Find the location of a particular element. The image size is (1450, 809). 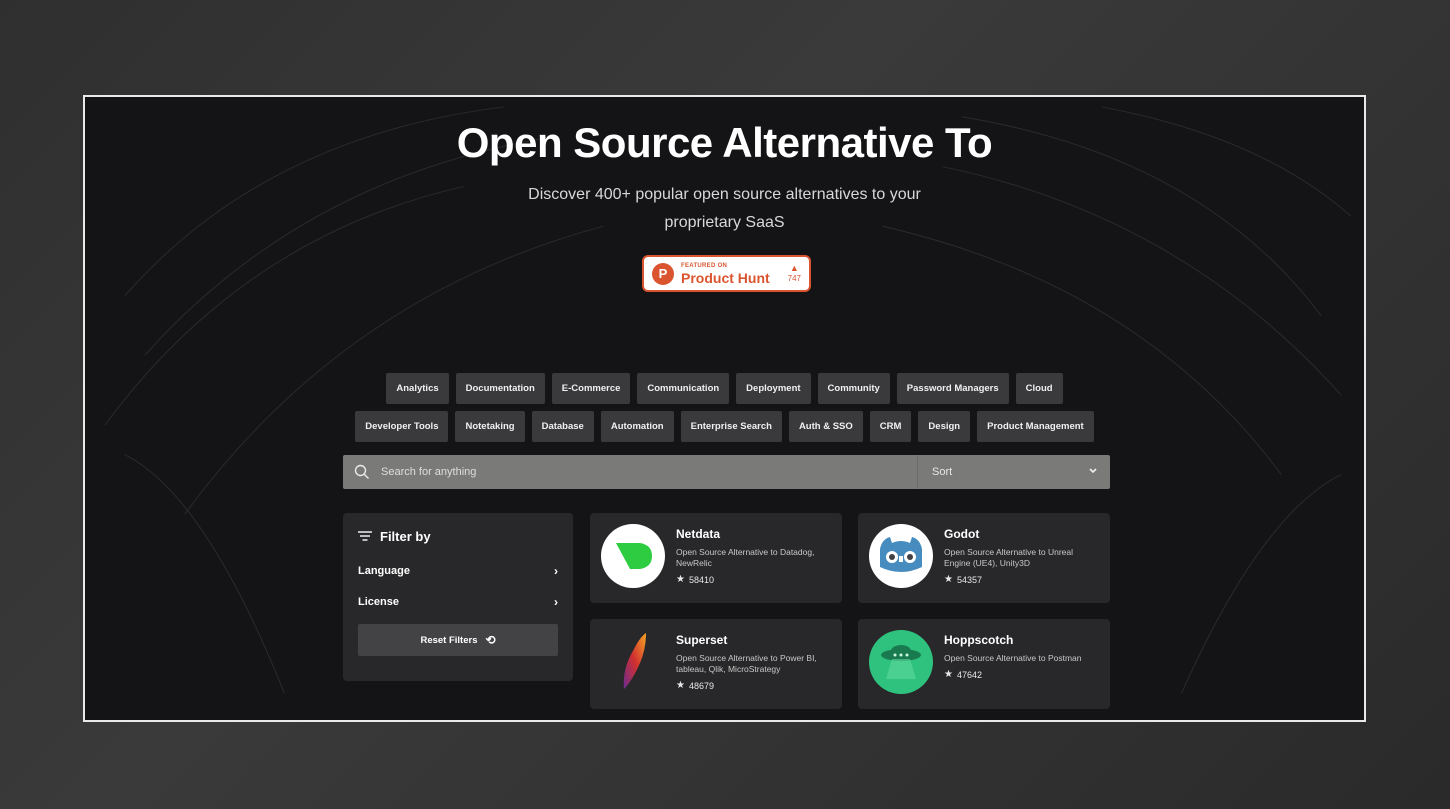

producthunt-vote-count: 747 is located at coordinates (794, 278).